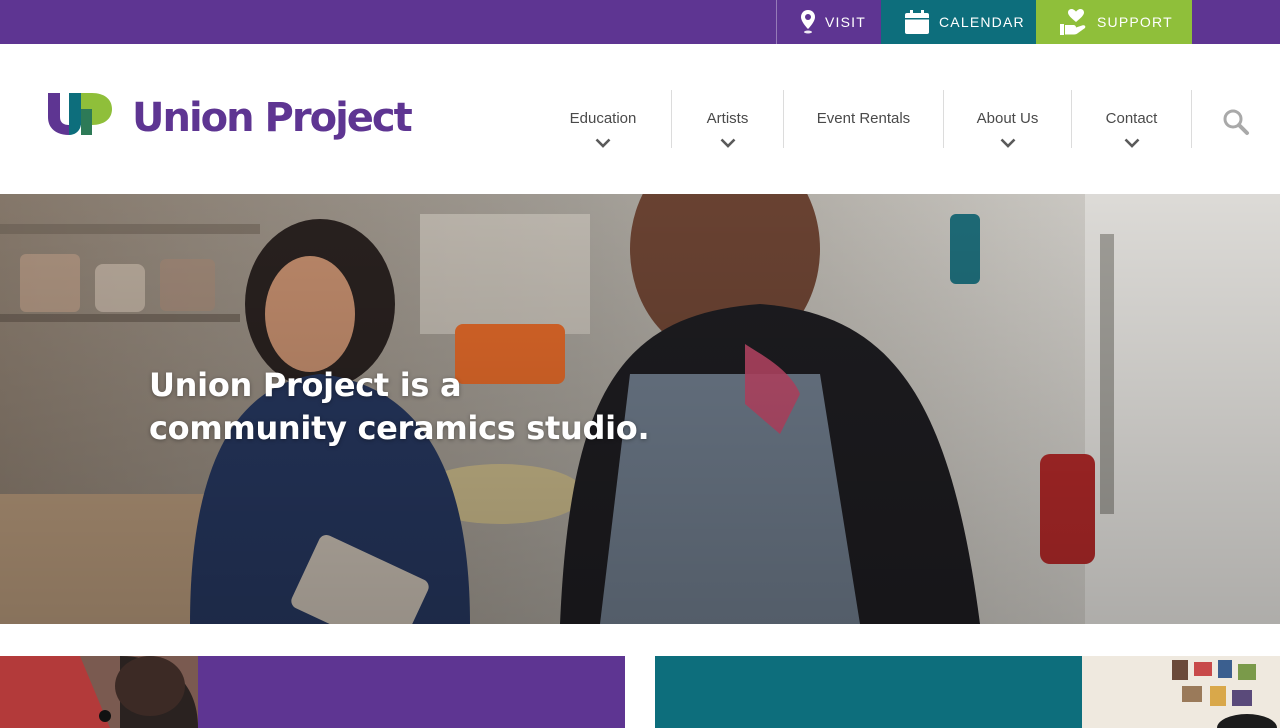 The width and height of the screenshot is (1280, 728). I want to click on nav-item-label: Artists, so click(727, 118).